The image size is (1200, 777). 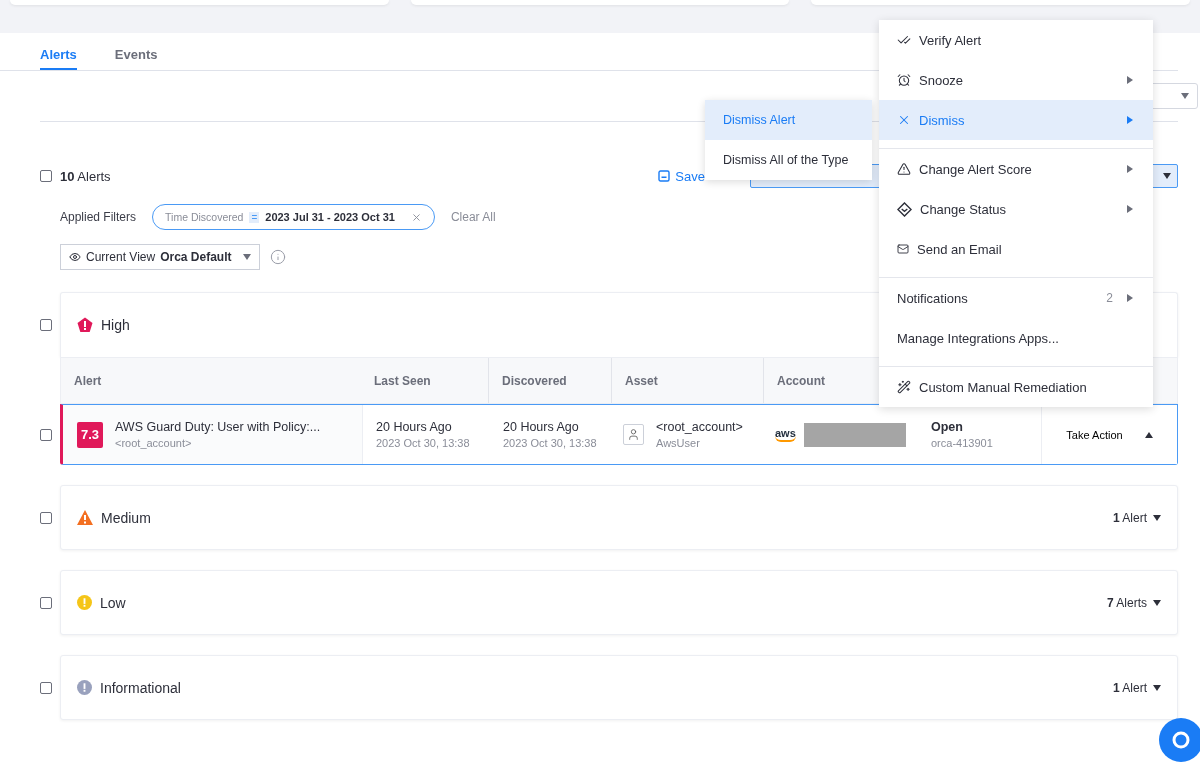 What do you see at coordinates (619, 687) in the screenshot?
I see `severity-group-header: Informational 1 Alert` at bounding box center [619, 687].